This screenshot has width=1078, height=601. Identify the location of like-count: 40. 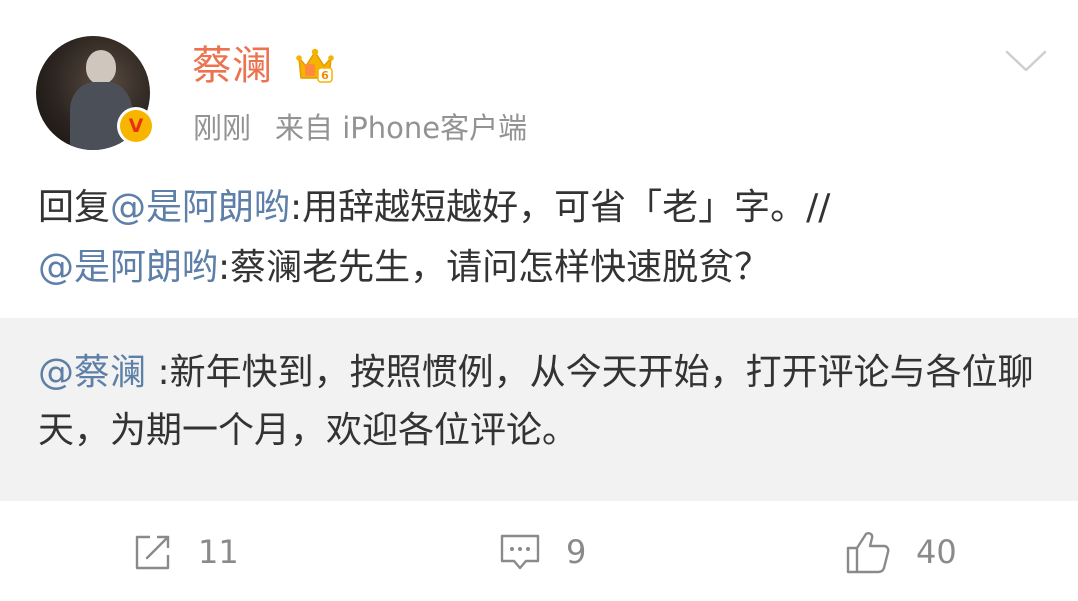
(936, 552).